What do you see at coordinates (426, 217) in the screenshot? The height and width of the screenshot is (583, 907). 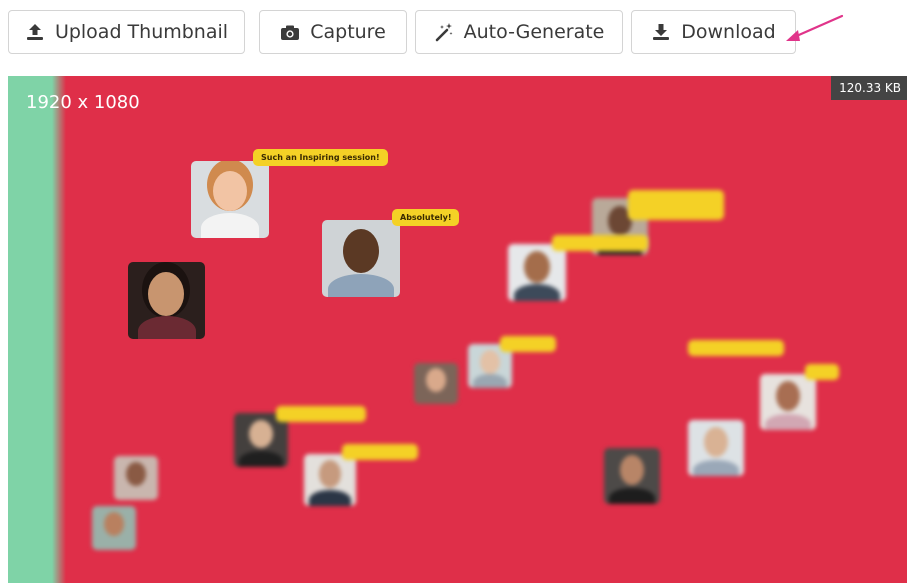 I see `chat-bubble: Absolutely!` at bounding box center [426, 217].